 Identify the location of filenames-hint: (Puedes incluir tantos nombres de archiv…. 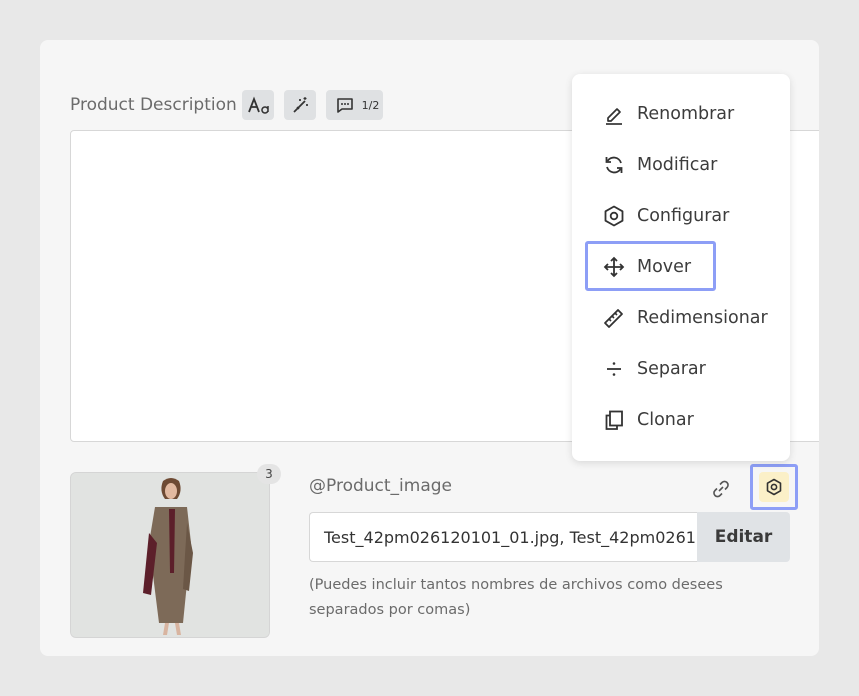
(516, 597).